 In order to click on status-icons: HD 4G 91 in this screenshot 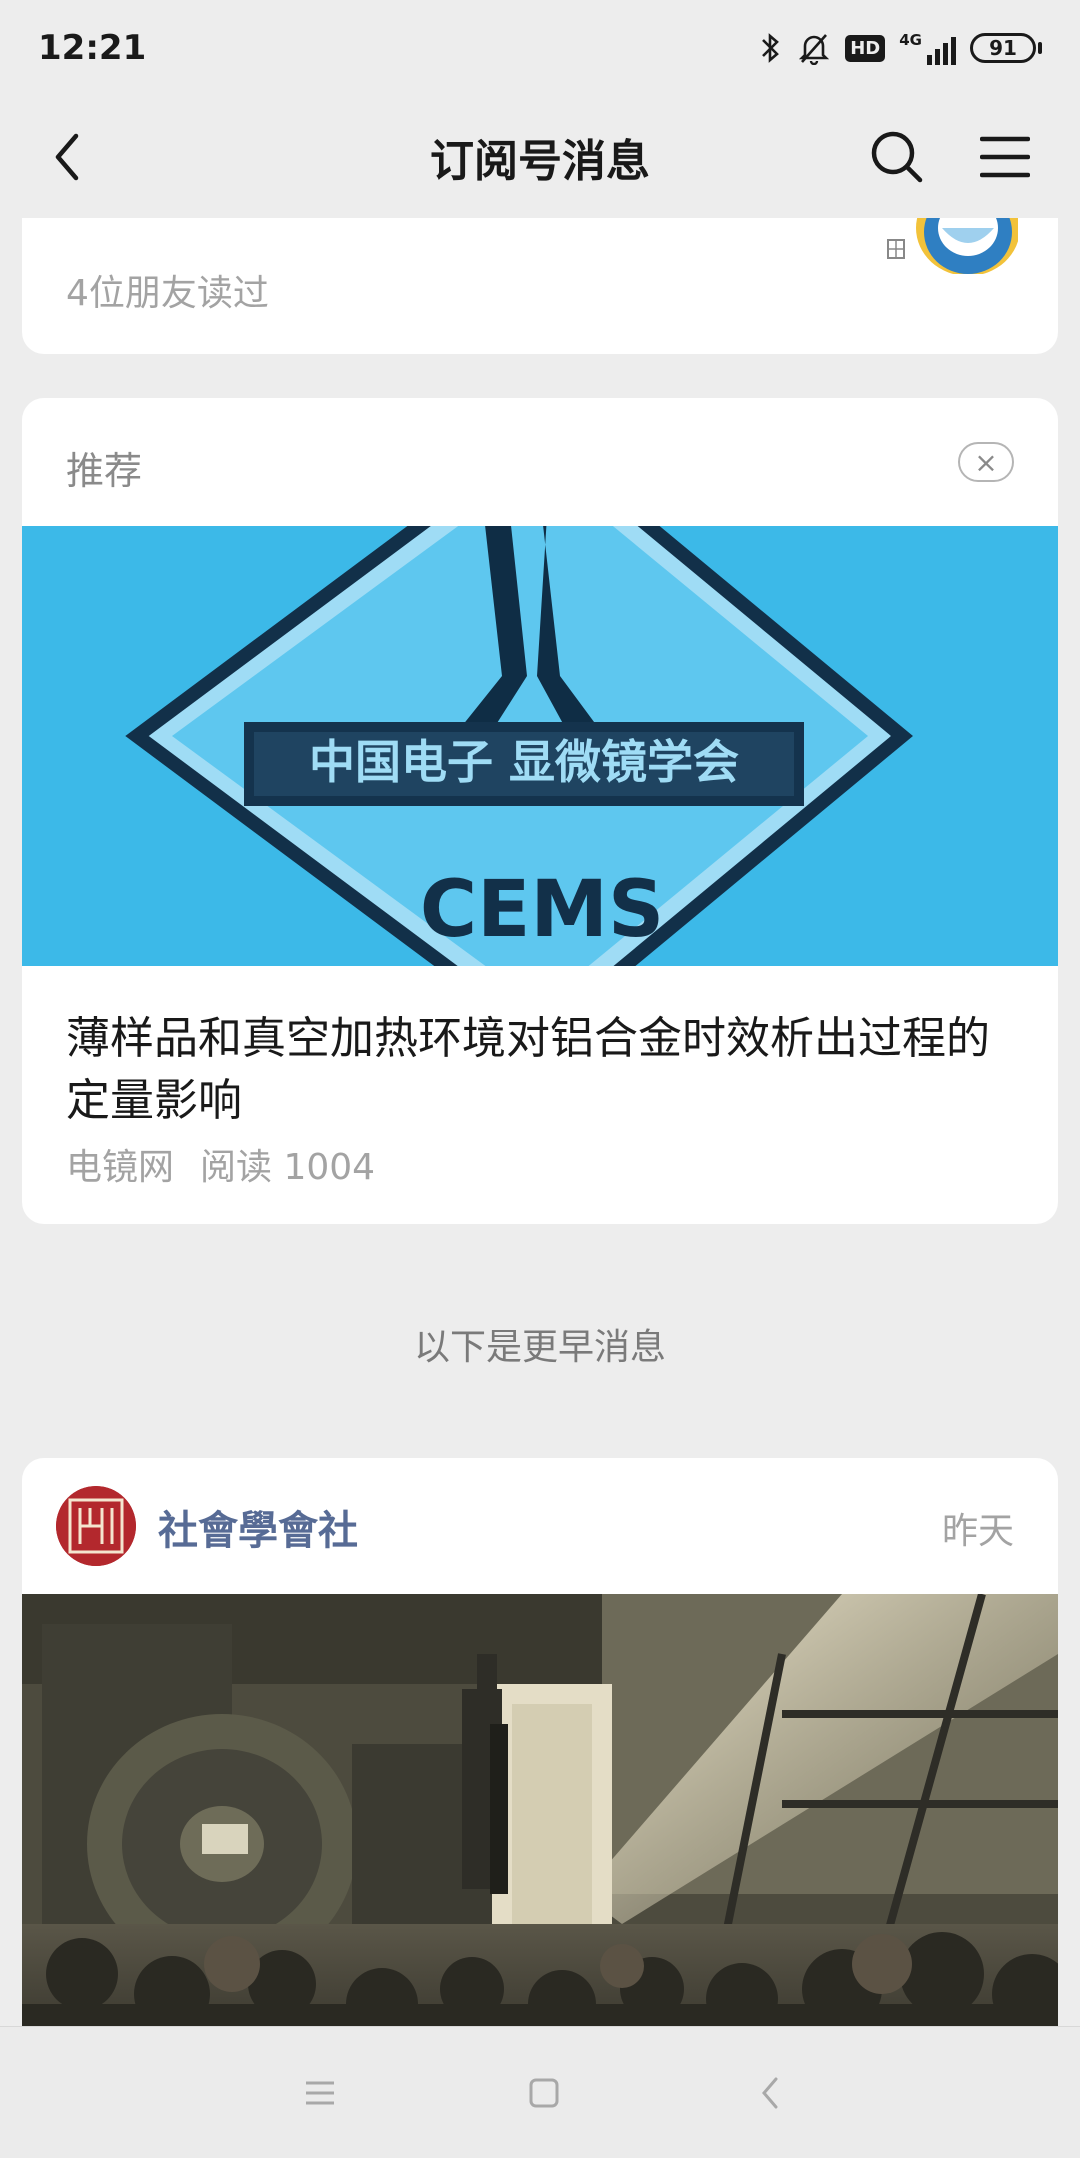, I will do `click(900, 48)`.